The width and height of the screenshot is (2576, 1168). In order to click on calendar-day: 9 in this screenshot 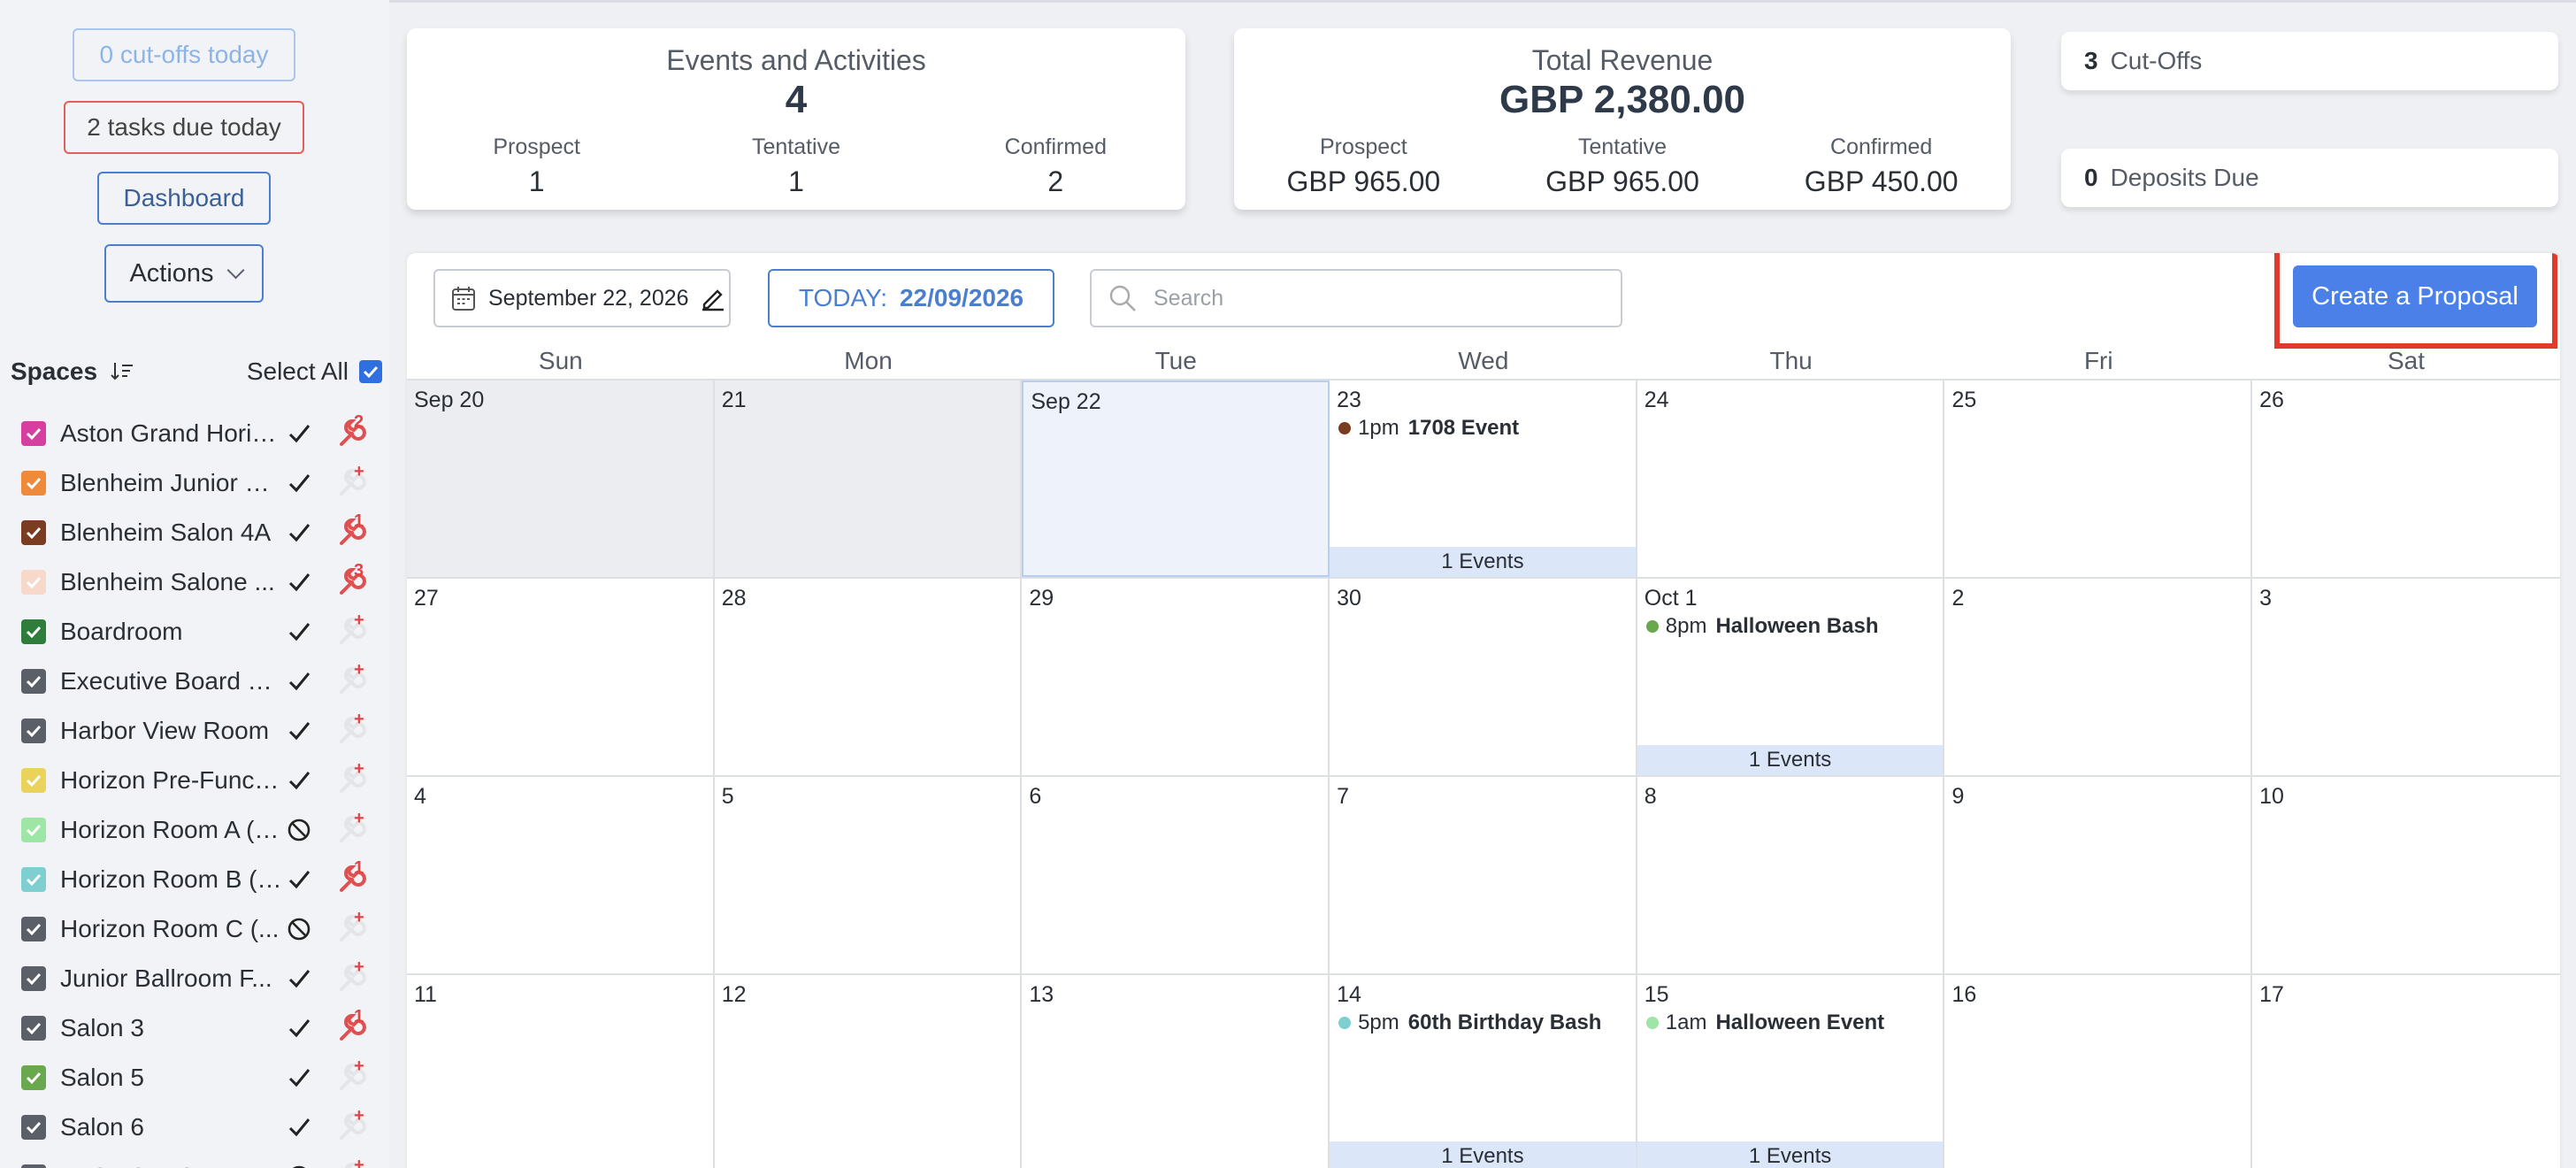, I will do `click(2098, 875)`.